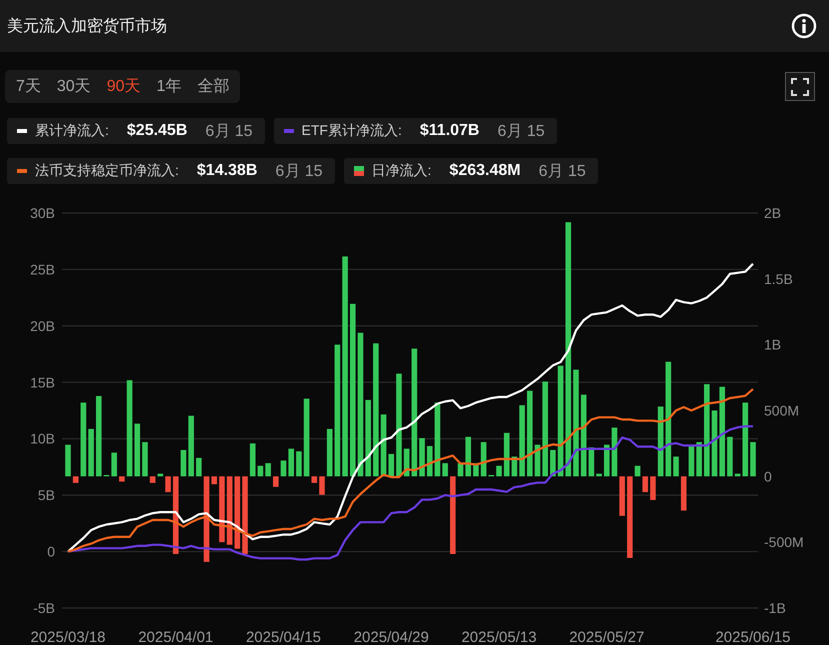 This screenshot has height=645, width=829. I want to click on fullscreen-icon, so click(800, 86).